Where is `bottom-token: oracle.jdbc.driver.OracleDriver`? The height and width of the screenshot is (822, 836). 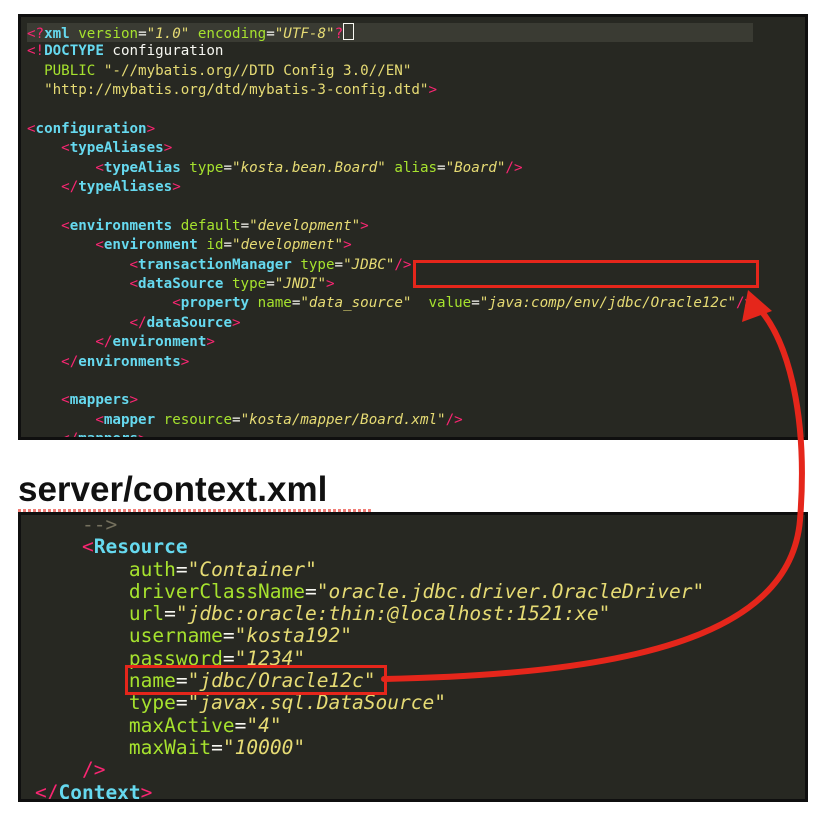
bottom-token: oracle.jdbc.driver.OracleDriver is located at coordinates (510, 591).